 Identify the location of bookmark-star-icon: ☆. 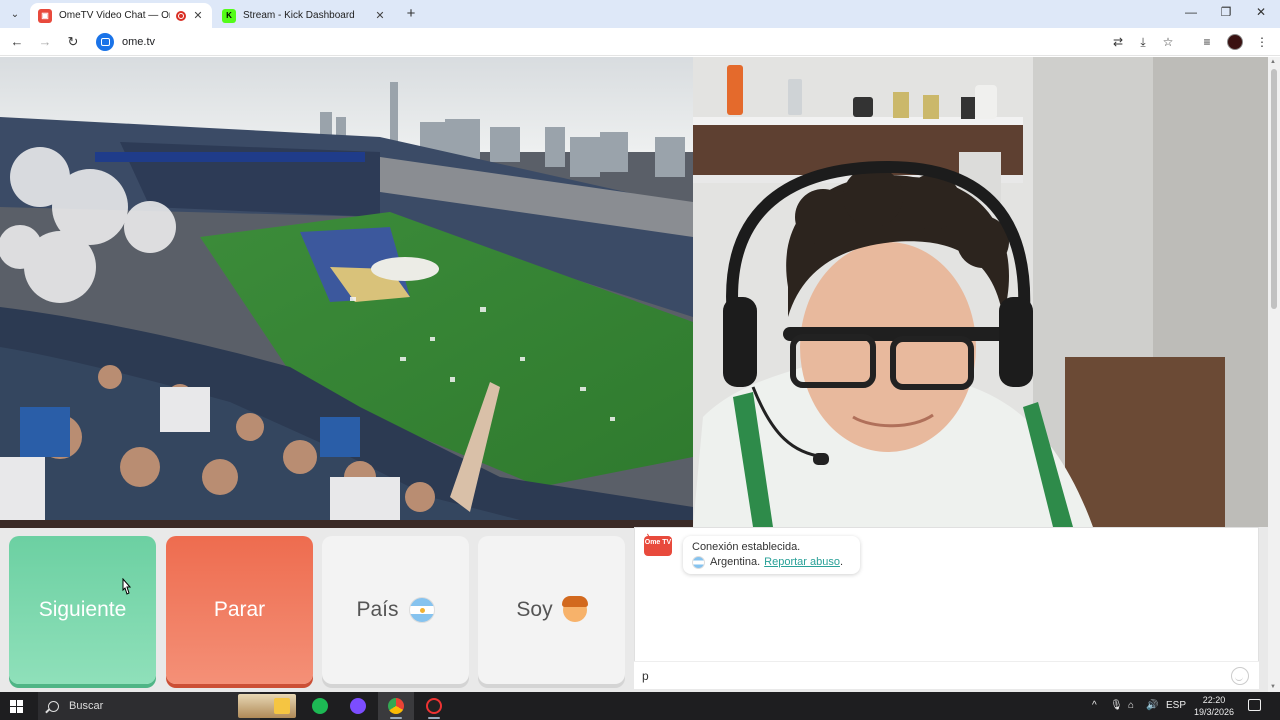
(1168, 42).